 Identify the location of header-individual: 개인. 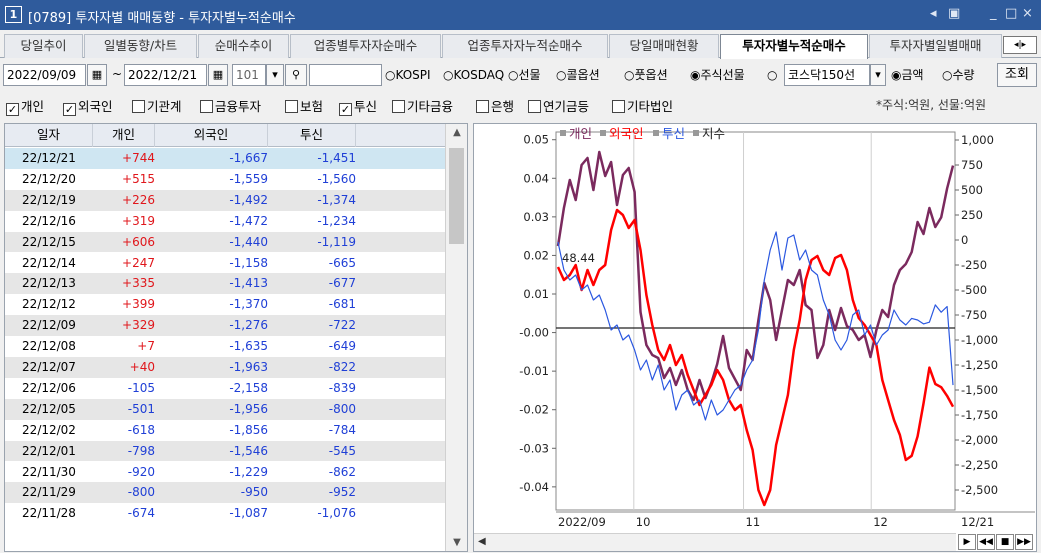
(124, 135).